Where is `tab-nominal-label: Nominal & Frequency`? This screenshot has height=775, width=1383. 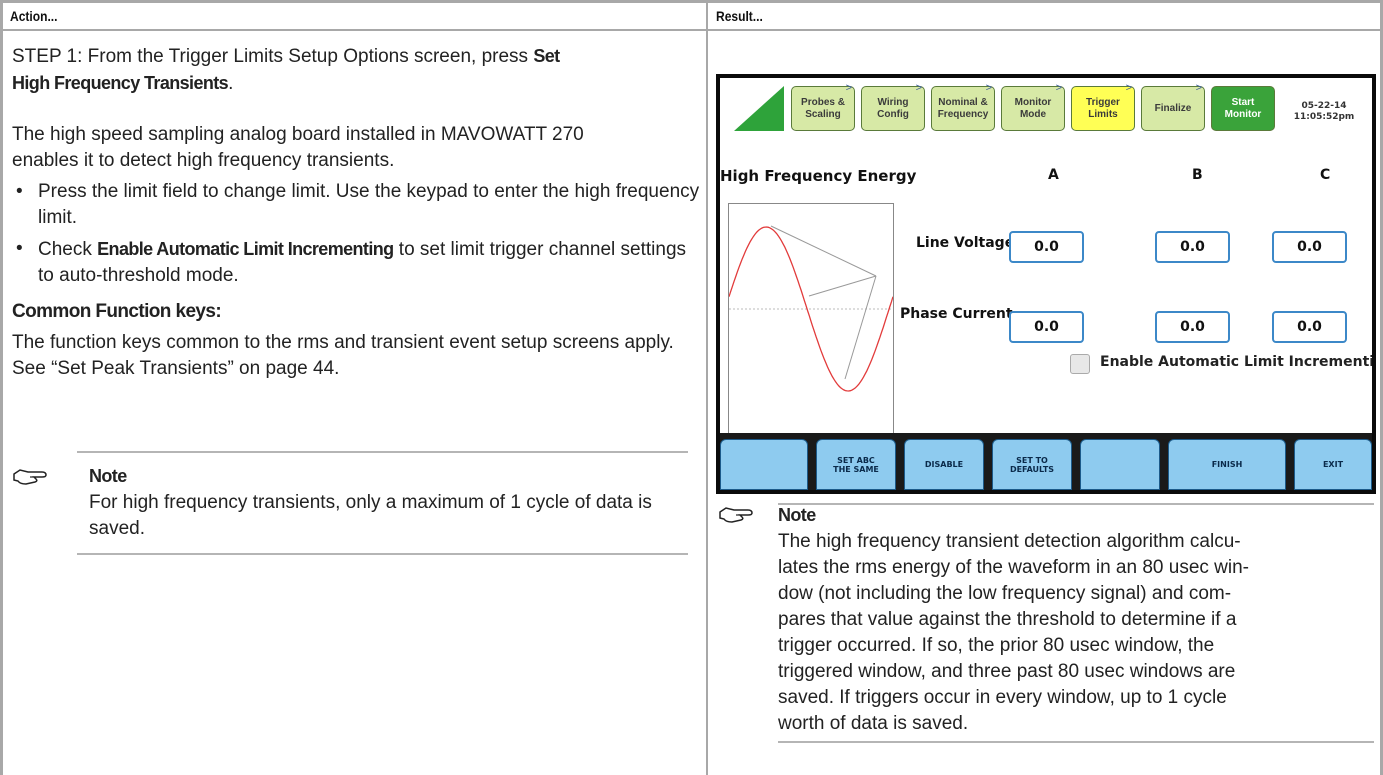
tab-nominal-label: Nominal & Frequency is located at coordinates (963, 108).